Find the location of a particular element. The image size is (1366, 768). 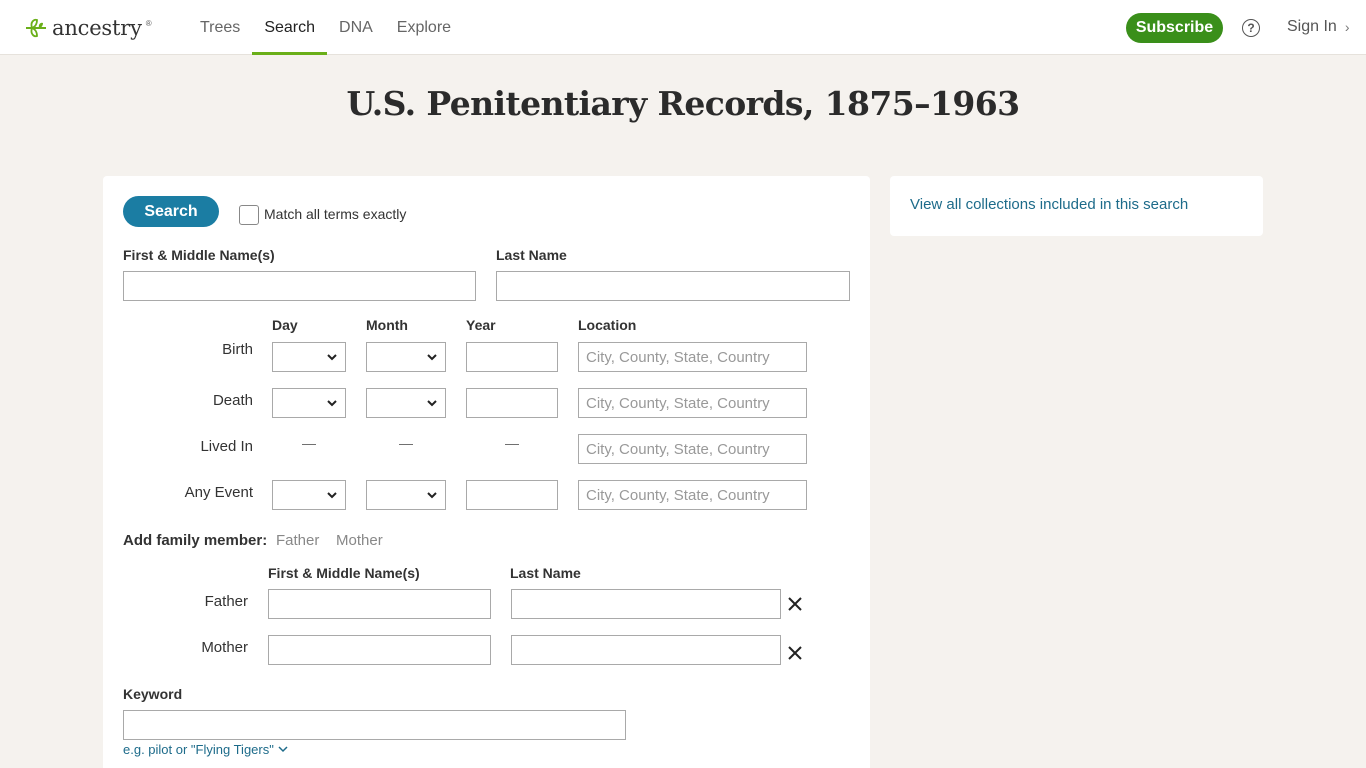

any-event-month-select is located at coordinates (406, 495).